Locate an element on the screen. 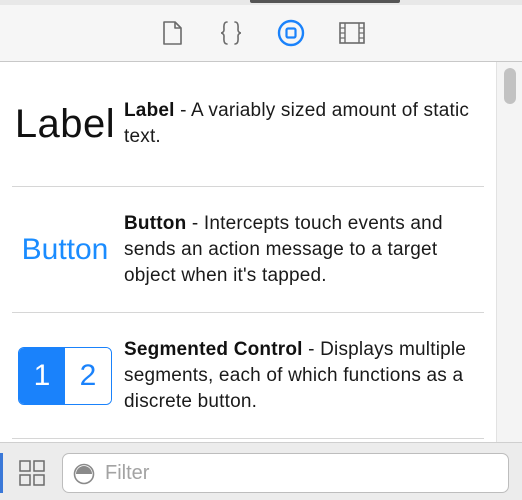  document-icon is located at coordinates (172, 33).